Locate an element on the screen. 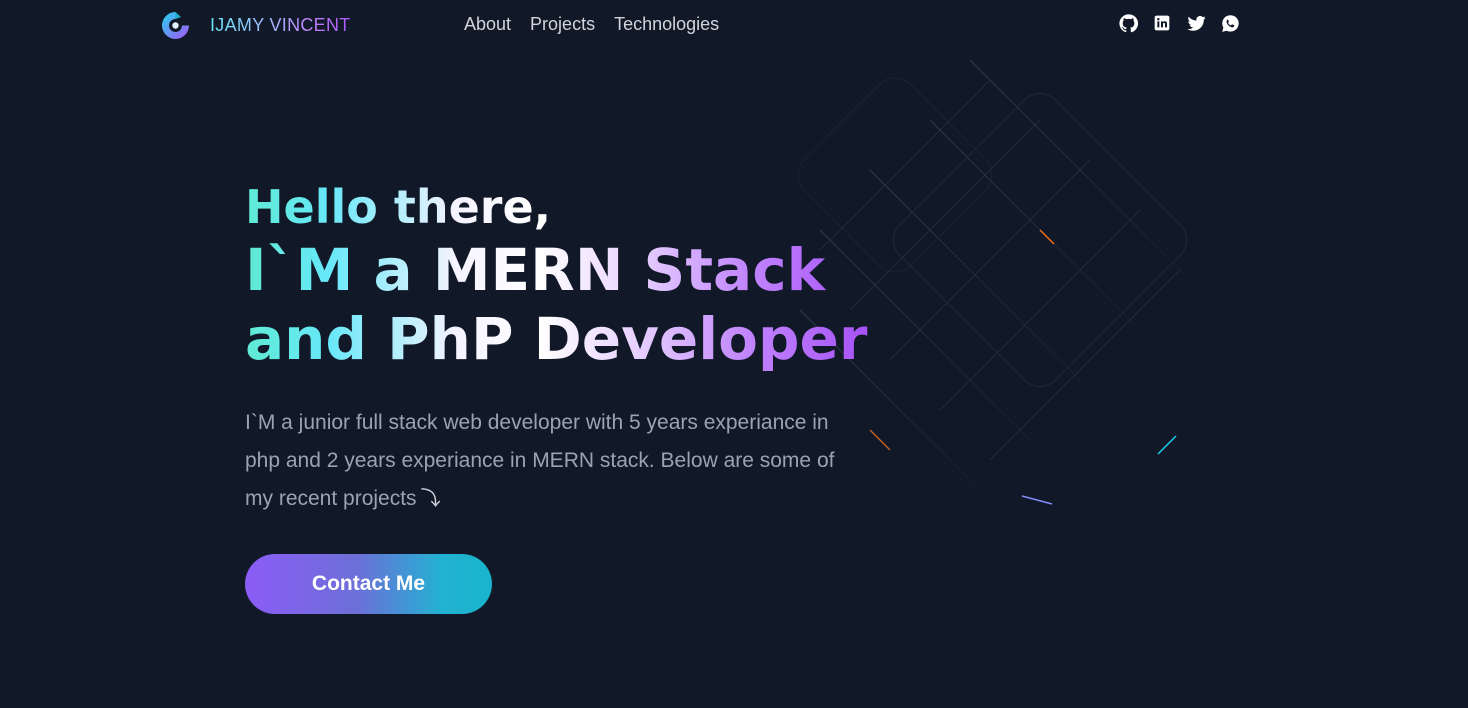 The height and width of the screenshot is (708, 1468). brand-name: IJAMY VINCENT is located at coordinates (280, 25).